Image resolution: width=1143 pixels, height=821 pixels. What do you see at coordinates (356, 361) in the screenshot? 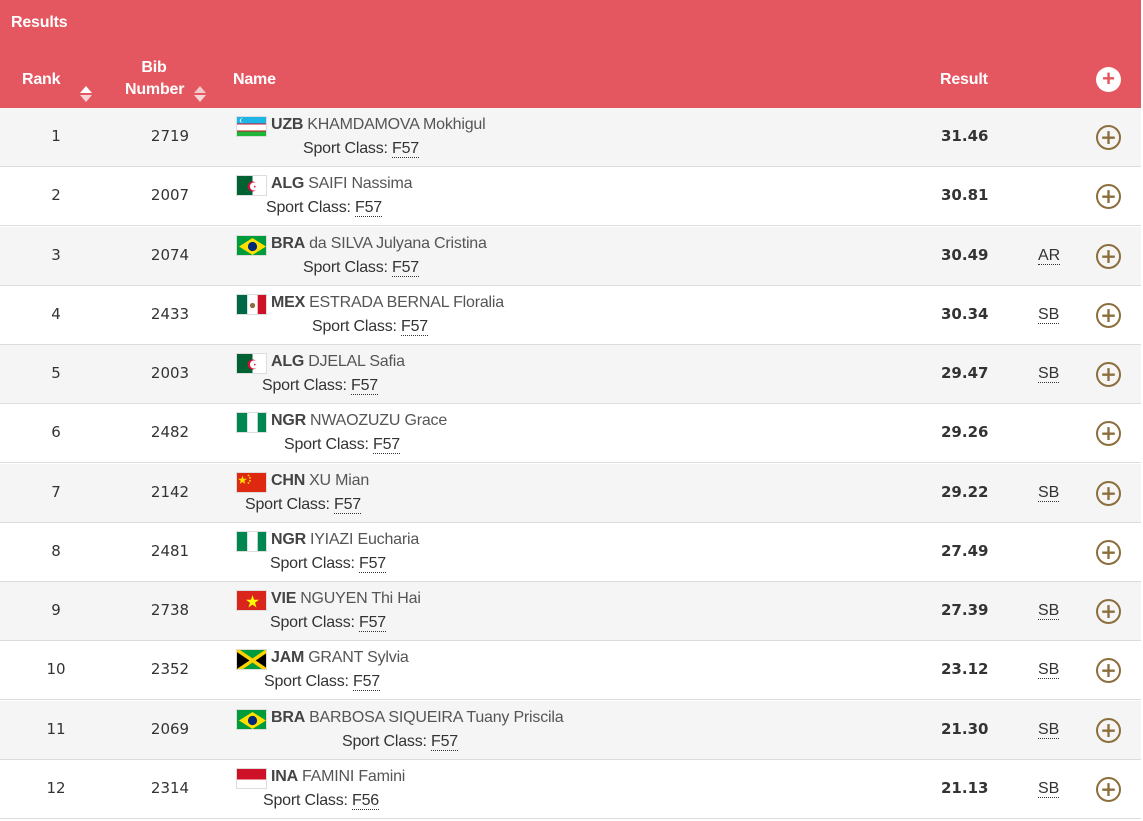
I see `athlete-name-text: DJELAL Safia` at bounding box center [356, 361].